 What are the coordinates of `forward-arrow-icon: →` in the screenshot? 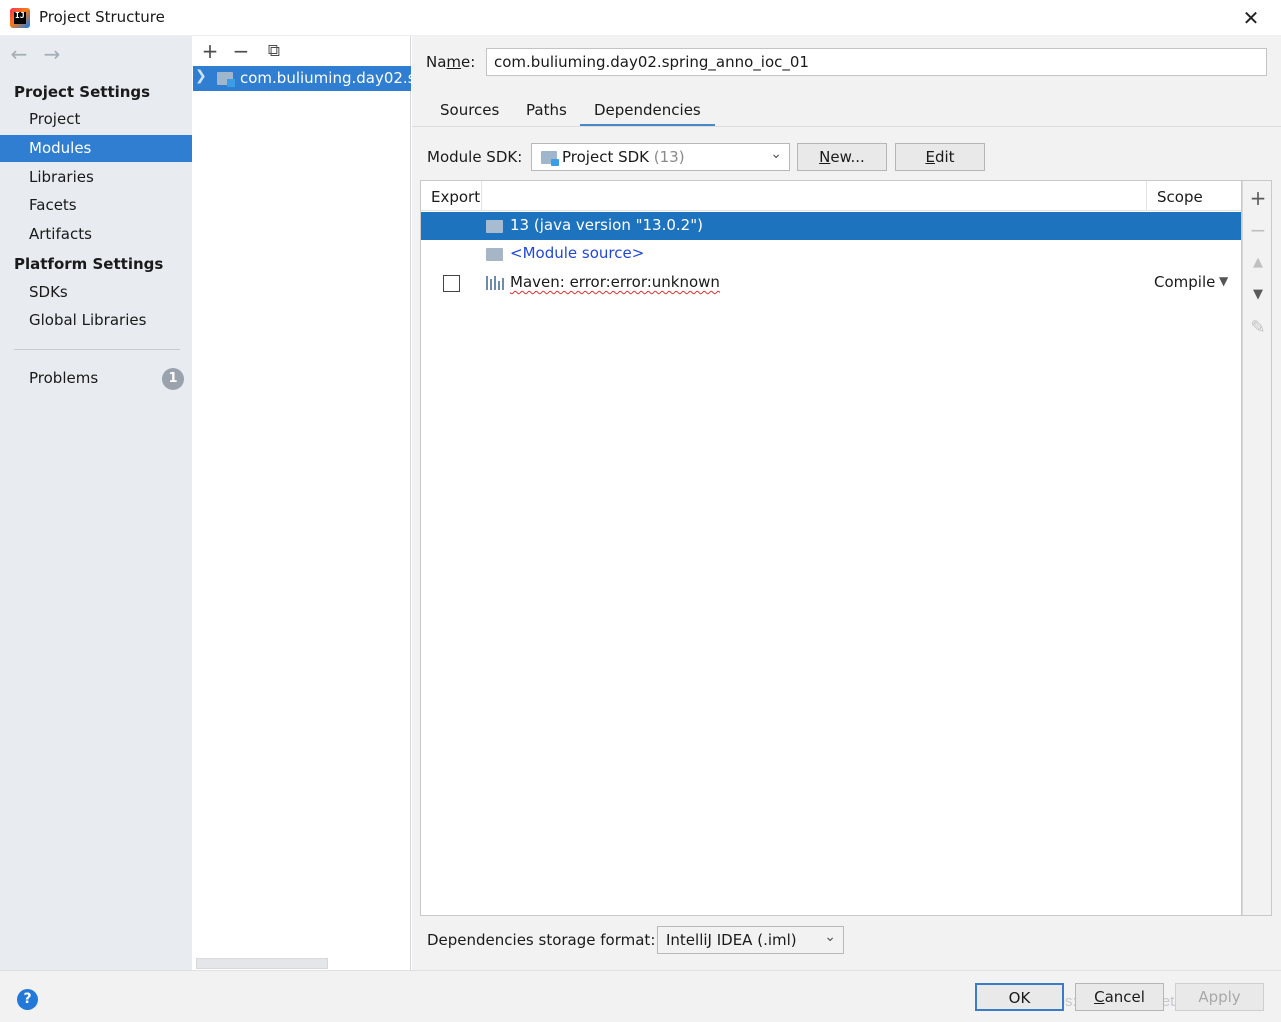 It's located at (52, 54).